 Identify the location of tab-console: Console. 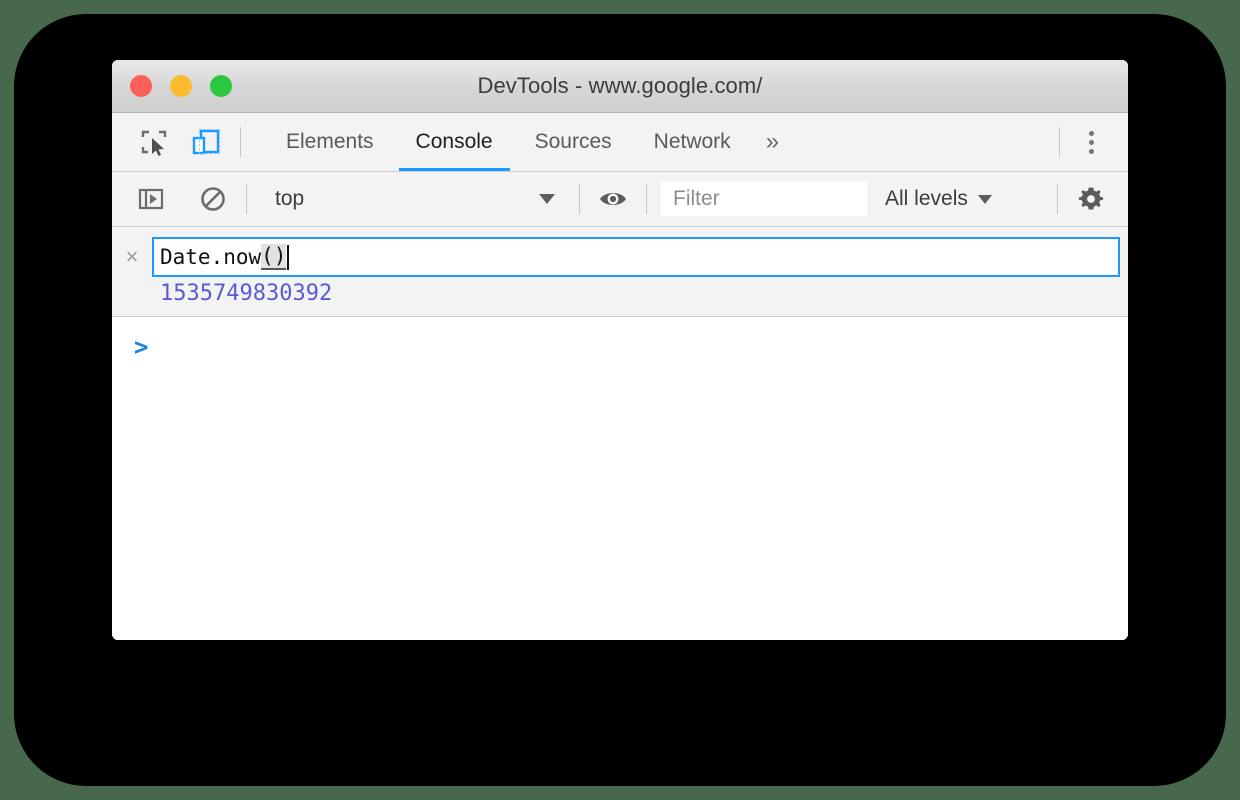
(454, 142).